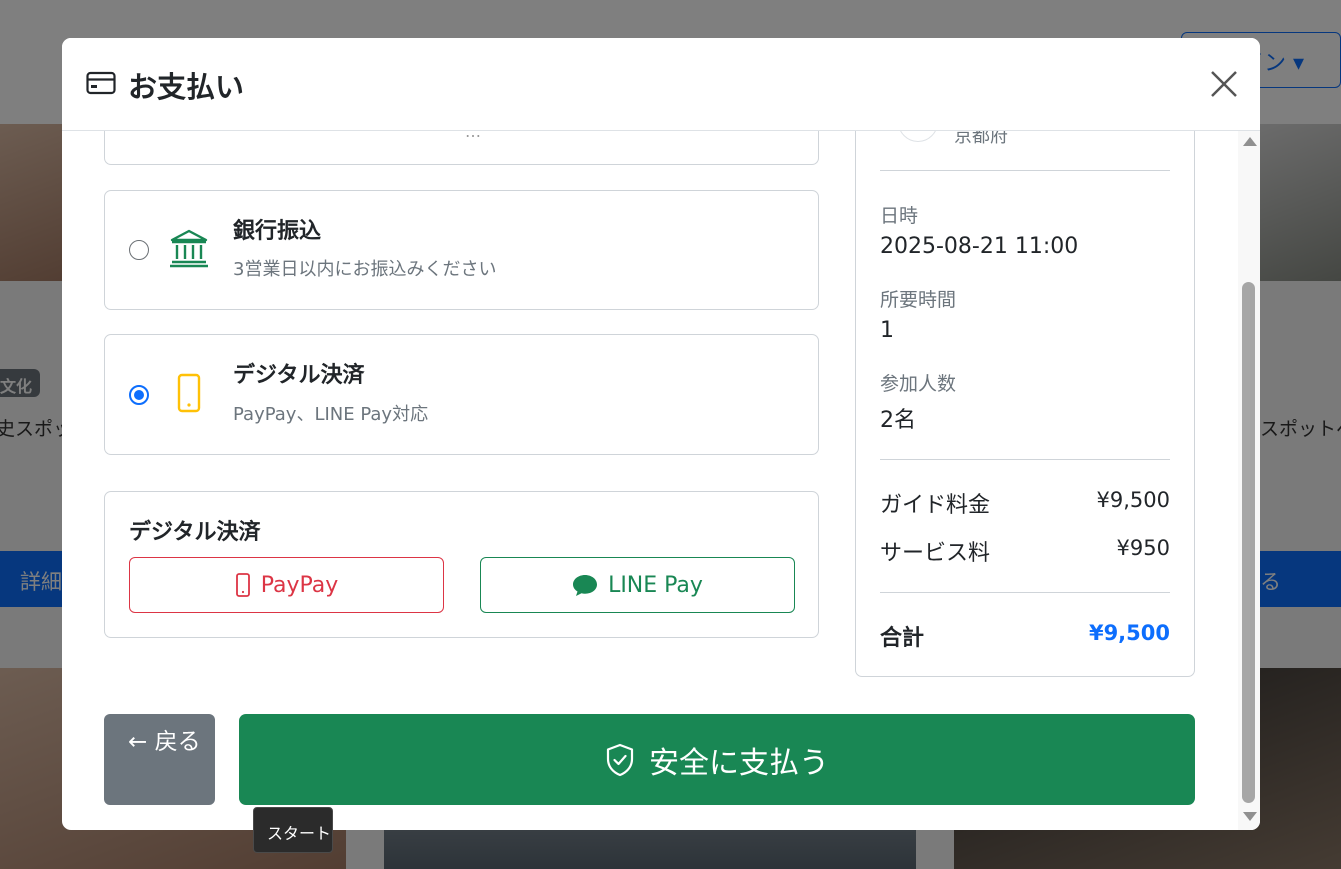 This screenshot has width=1341, height=869. I want to click on digital-payment-title: デジタル決済, so click(299, 375).